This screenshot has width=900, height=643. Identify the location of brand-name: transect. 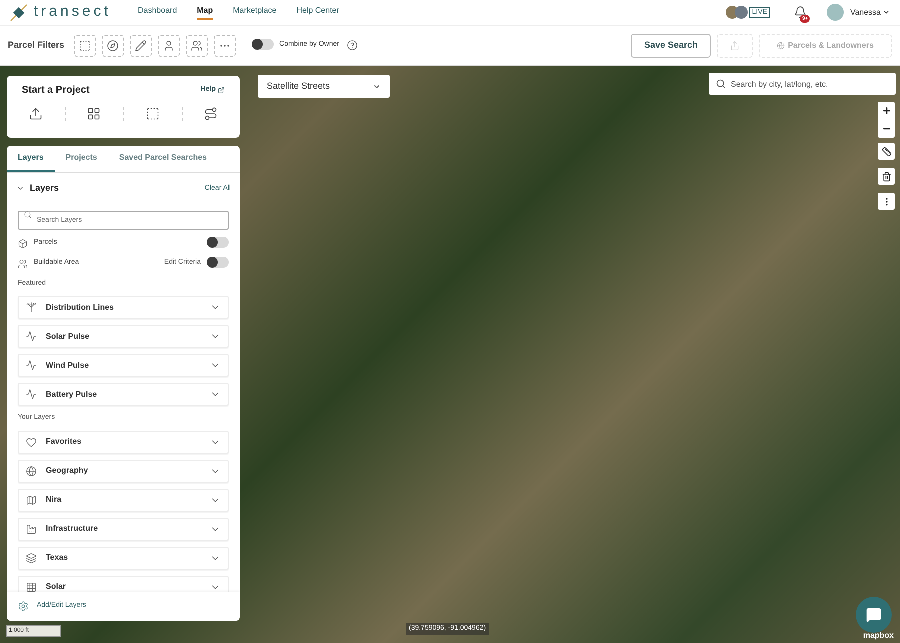
(73, 12).